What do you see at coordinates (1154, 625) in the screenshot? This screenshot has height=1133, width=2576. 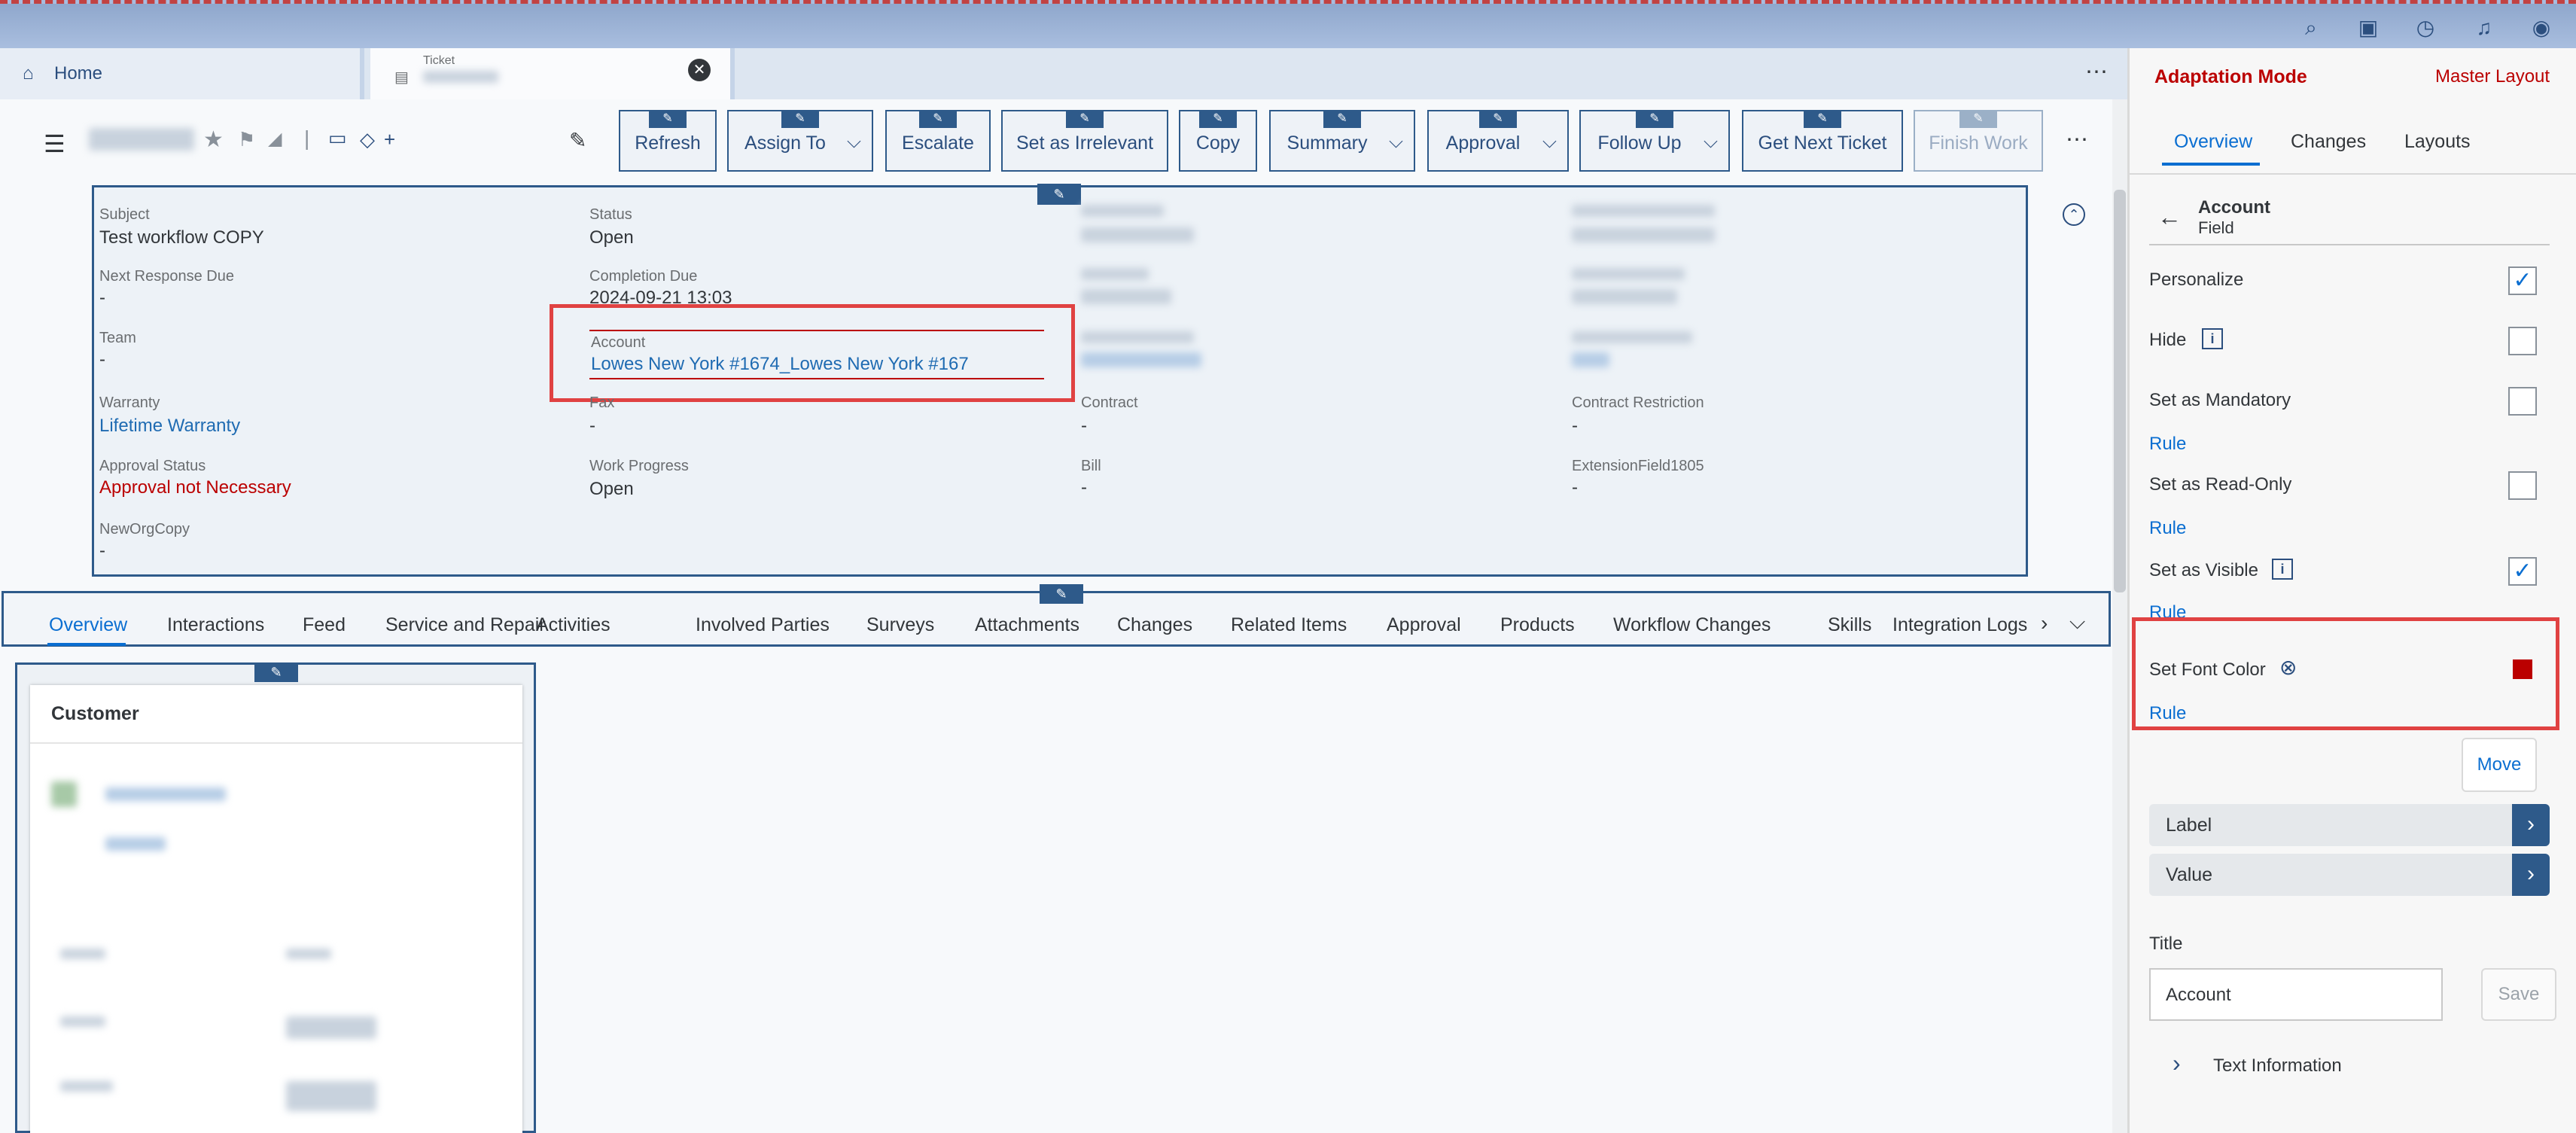 I see `tab-changes: Changes` at bounding box center [1154, 625].